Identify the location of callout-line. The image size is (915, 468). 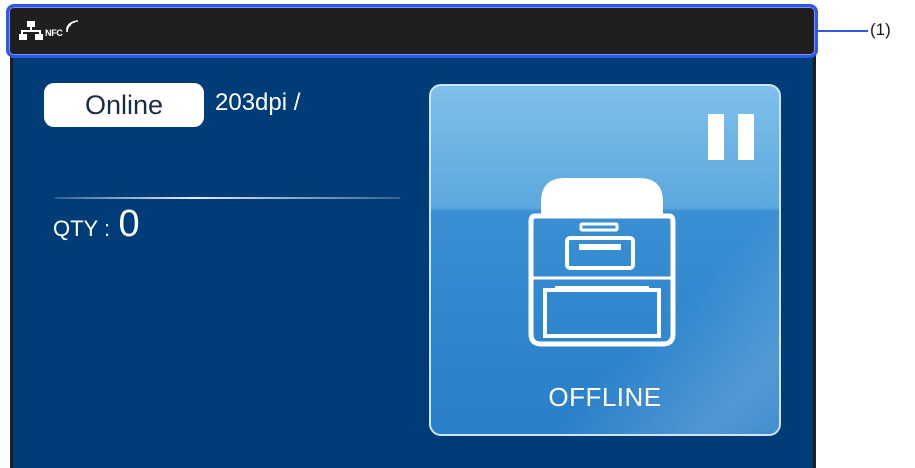
(843, 31).